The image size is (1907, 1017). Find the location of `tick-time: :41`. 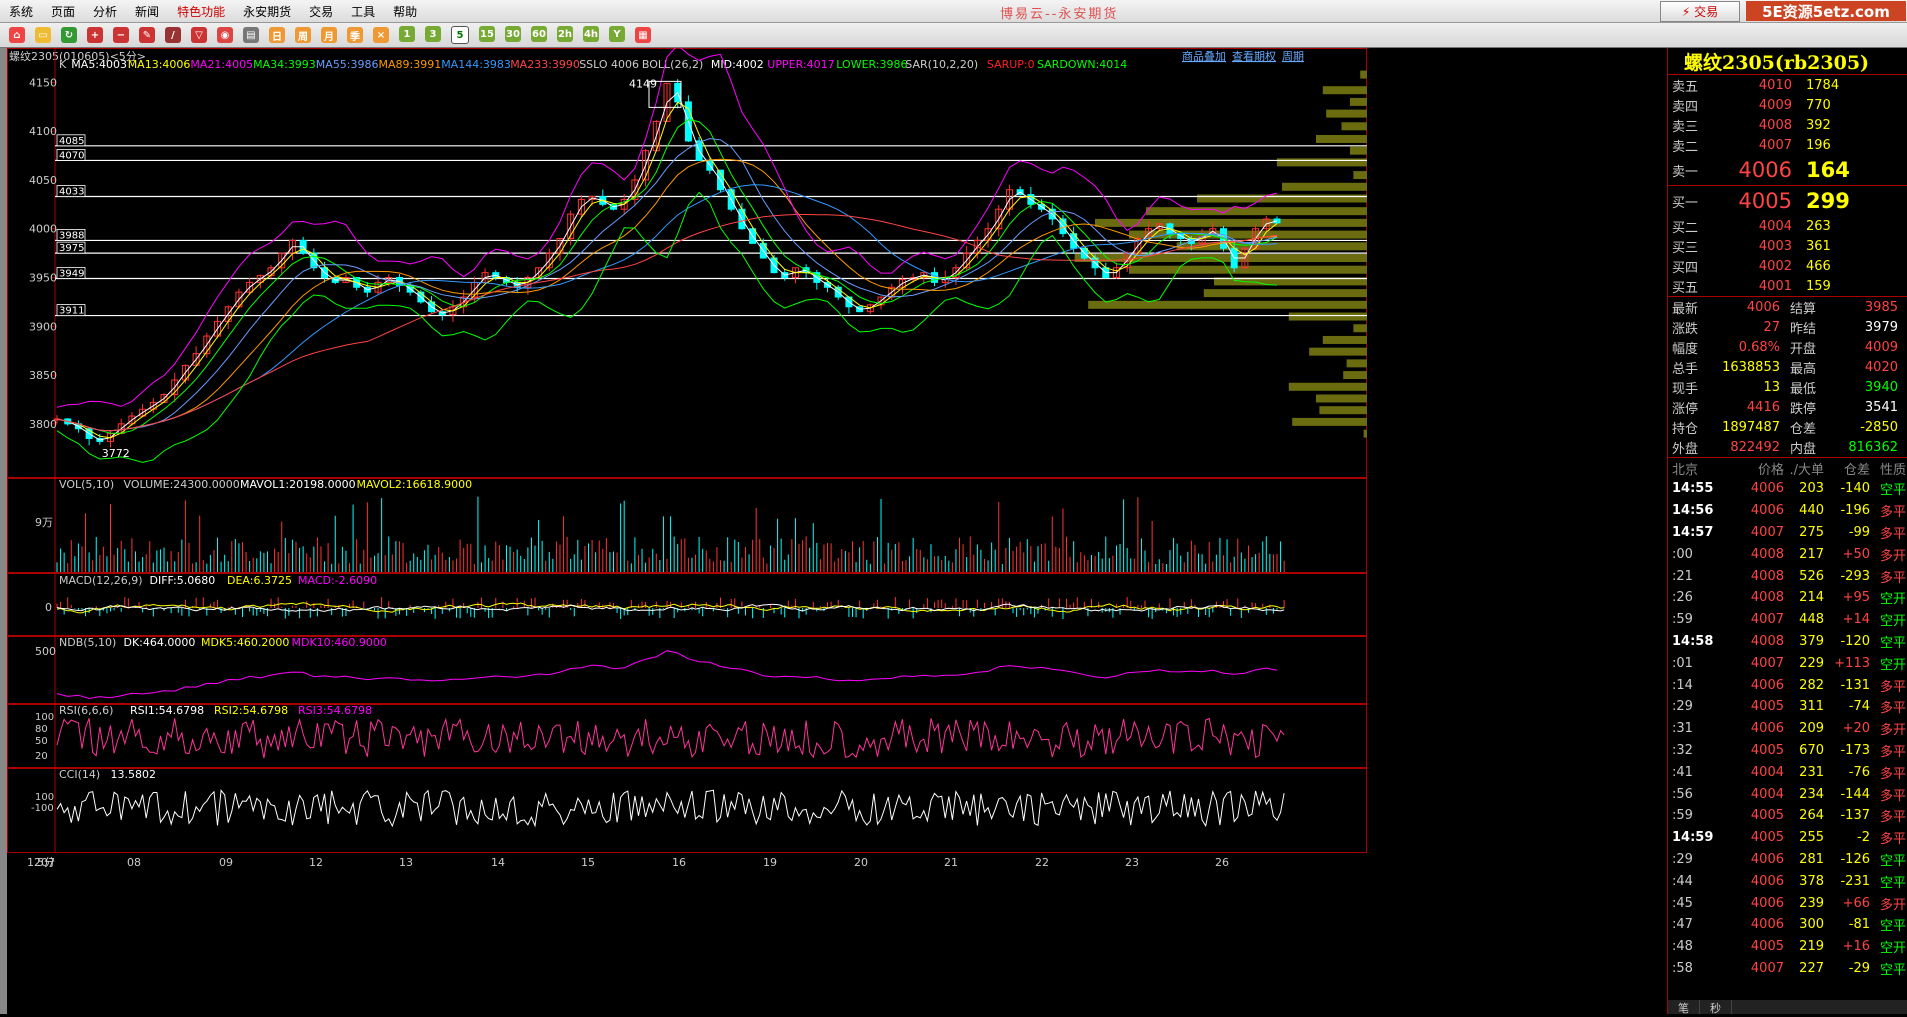

tick-time: :41 is located at coordinates (1682, 772).